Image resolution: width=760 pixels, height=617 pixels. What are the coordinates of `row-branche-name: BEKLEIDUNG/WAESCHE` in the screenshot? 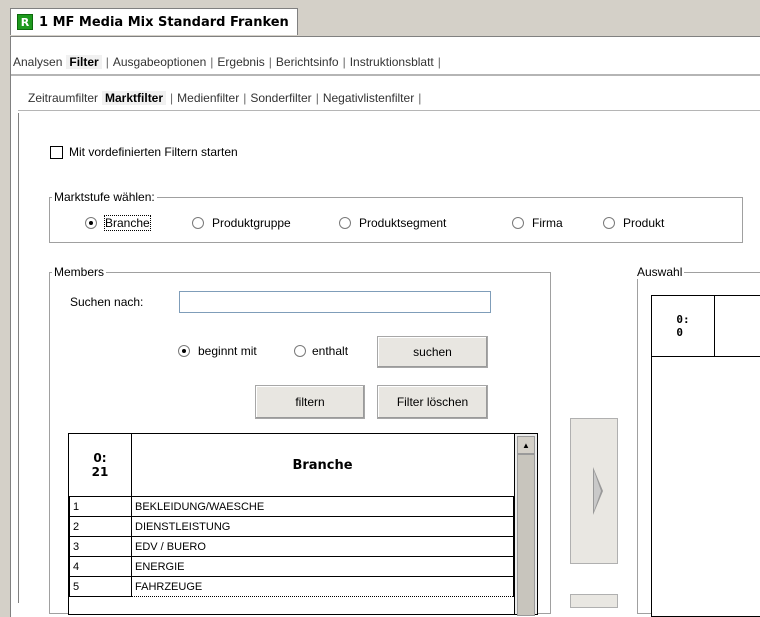 It's located at (322, 506).